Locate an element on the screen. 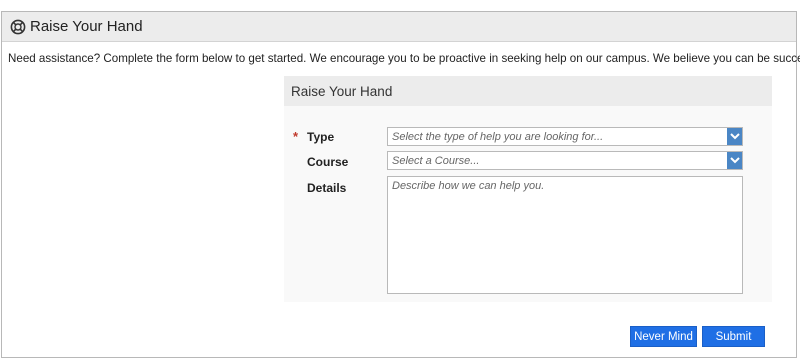  type-label: Type is located at coordinates (321, 137).